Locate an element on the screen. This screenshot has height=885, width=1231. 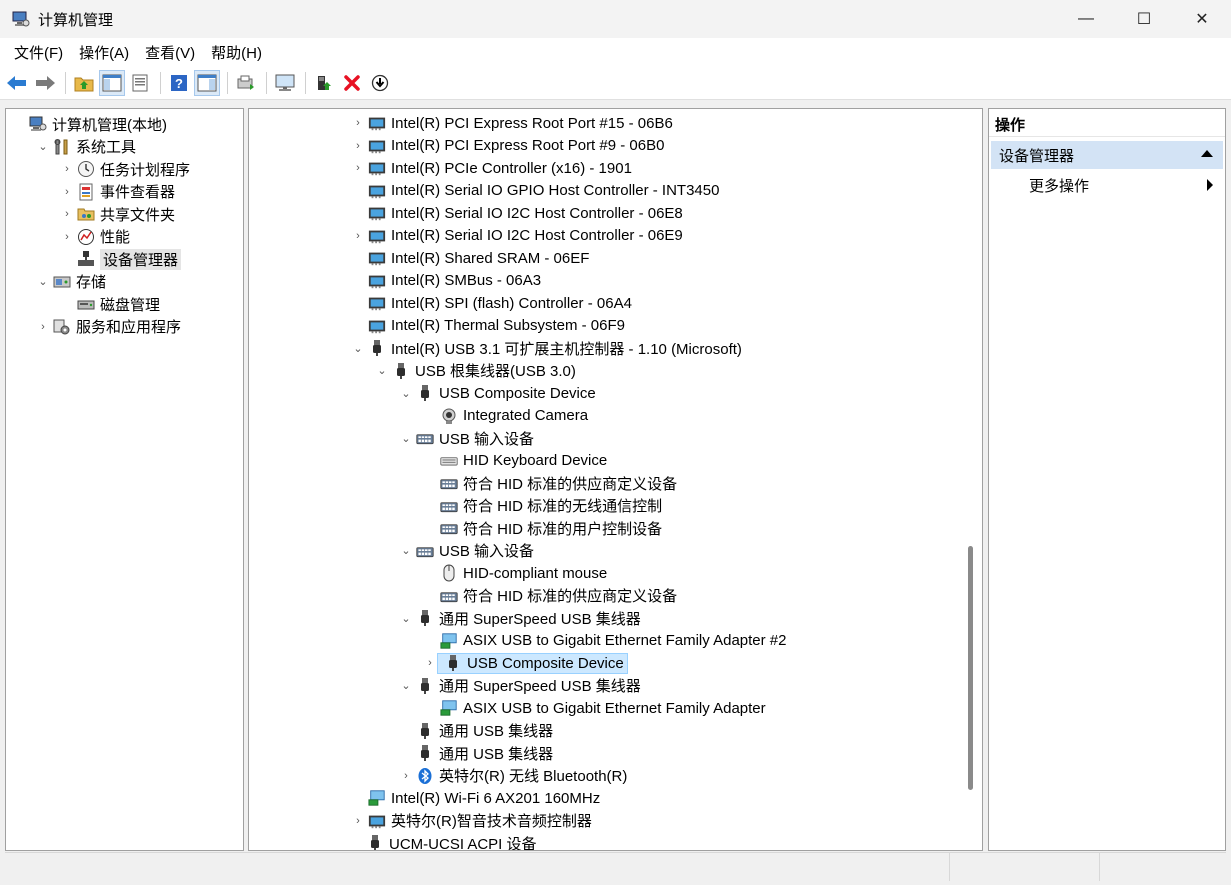
back-button is located at coordinates (17, 83).